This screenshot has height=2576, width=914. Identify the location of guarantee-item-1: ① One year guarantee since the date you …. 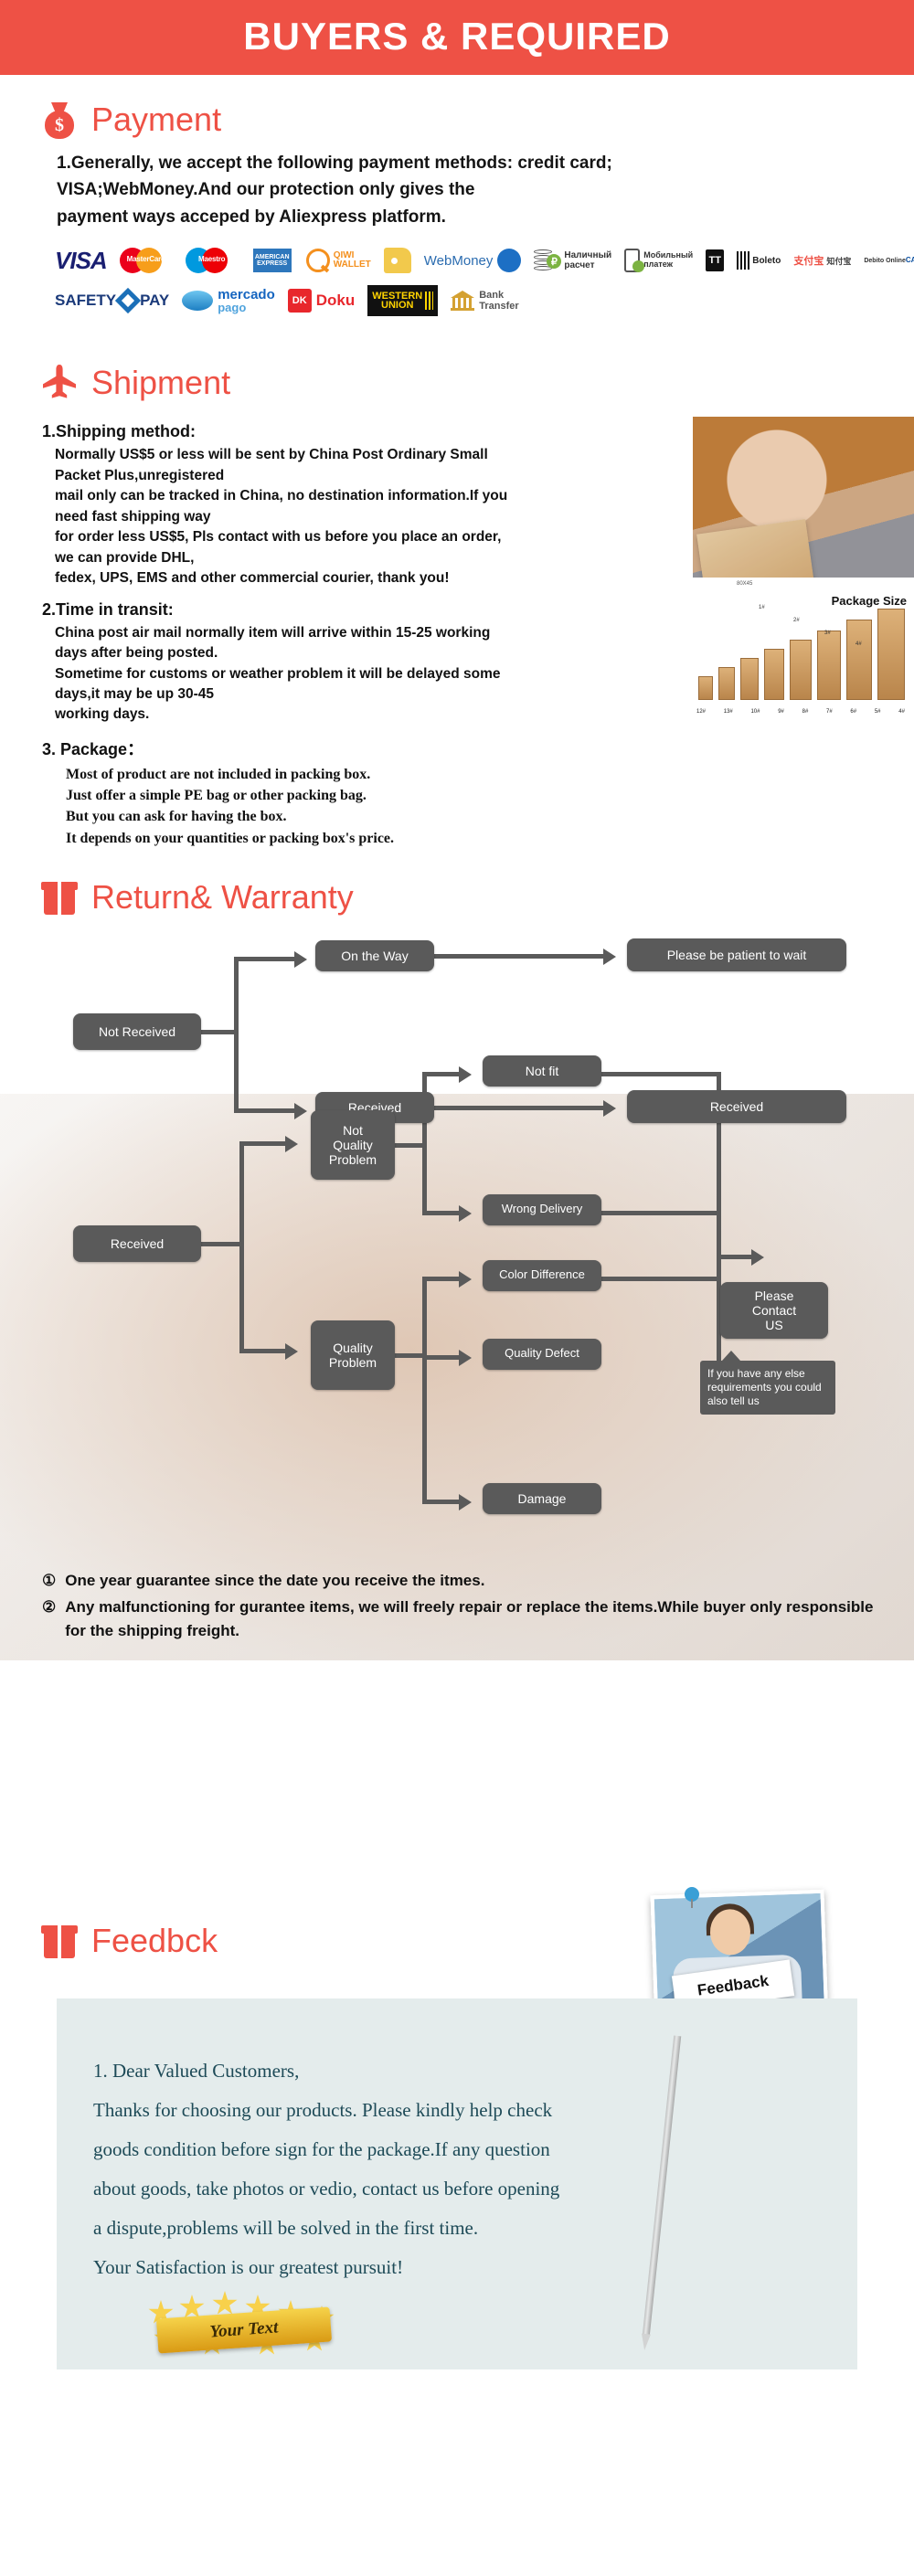
(464, 1581).